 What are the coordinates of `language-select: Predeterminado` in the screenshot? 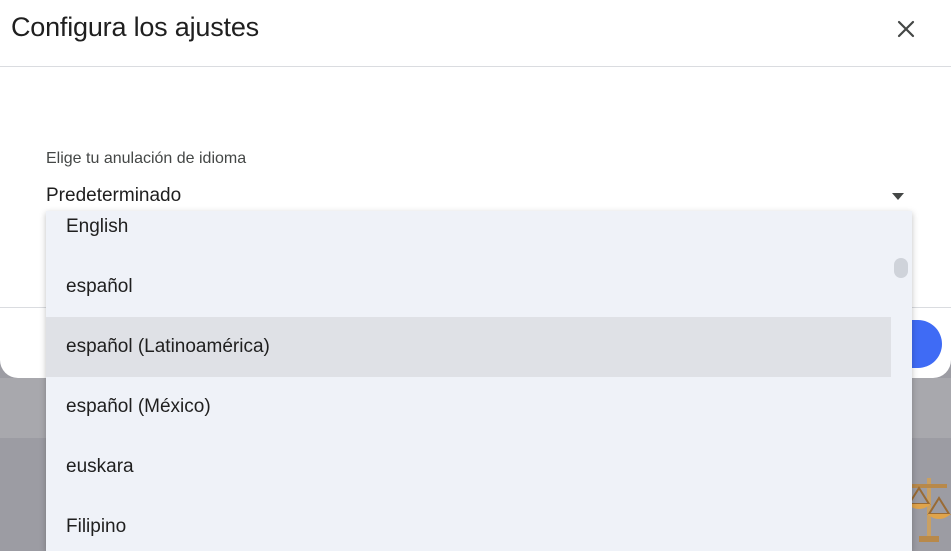 It's located at (479, 197).